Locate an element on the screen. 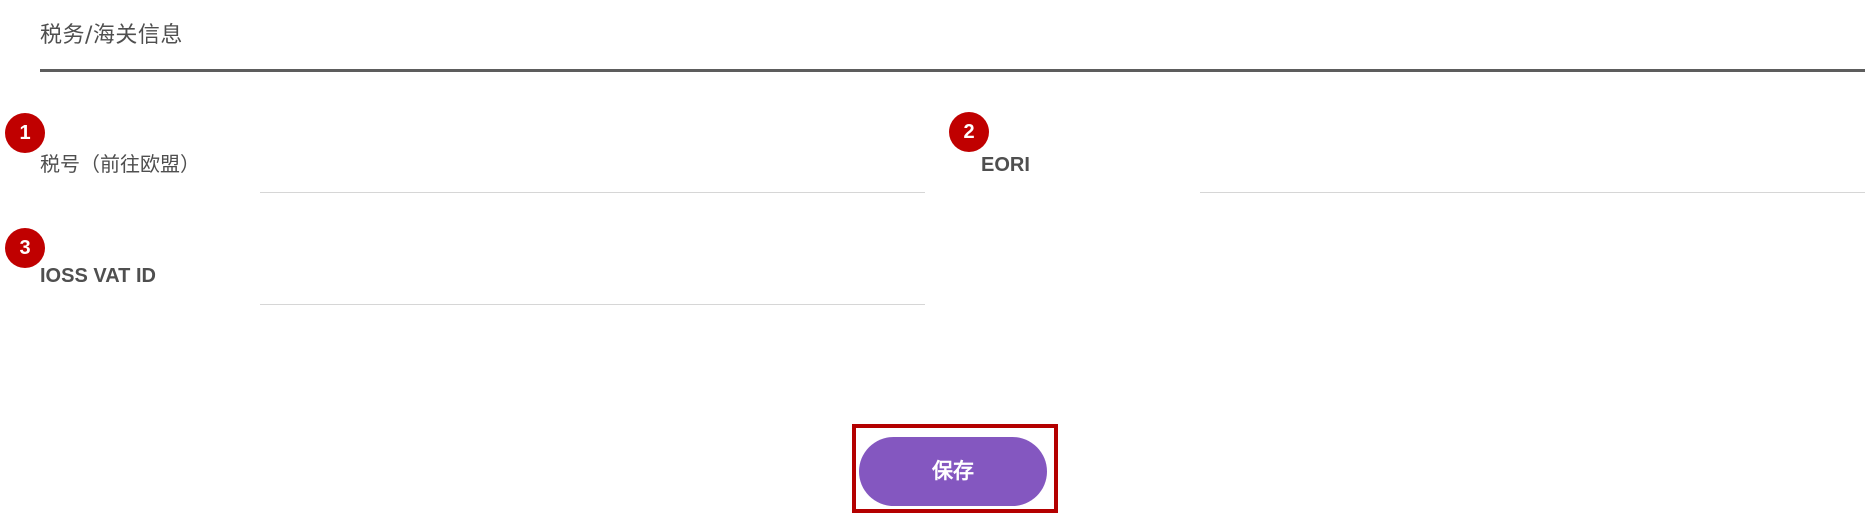 This screenshot has height=515, width=1874. step-badge-1: 1 is located at coordinates (25, 133).